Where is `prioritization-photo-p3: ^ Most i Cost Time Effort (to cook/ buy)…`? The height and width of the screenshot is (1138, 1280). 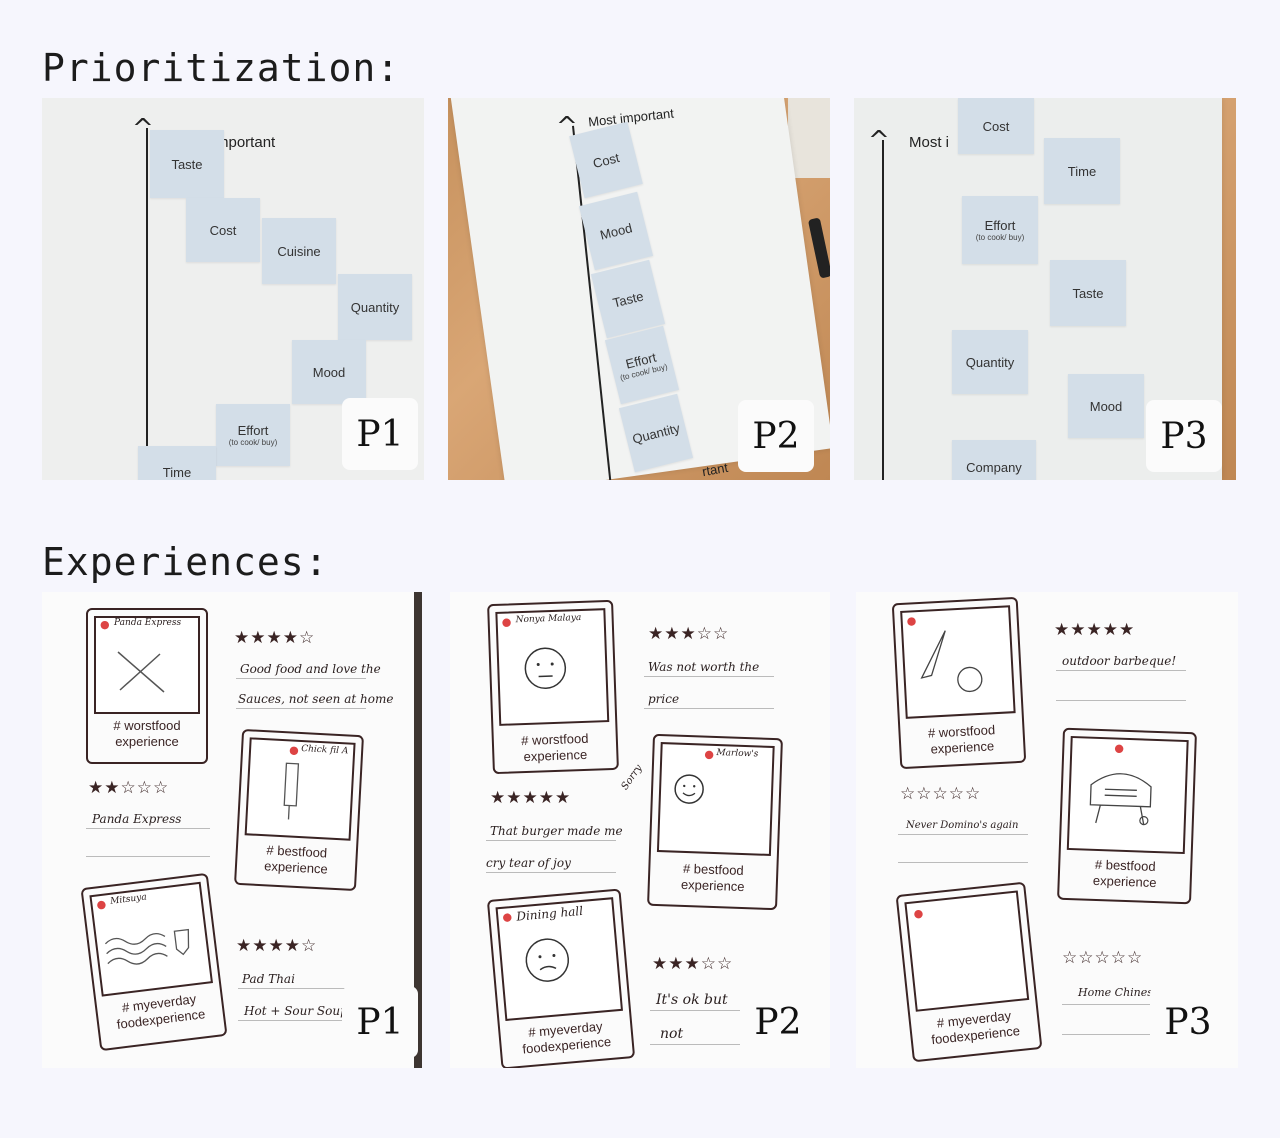 prioritization-photo-p3: ^ Most i Cost Time Effort (to cook/ buy)… is located at coordinates (1045, 289).